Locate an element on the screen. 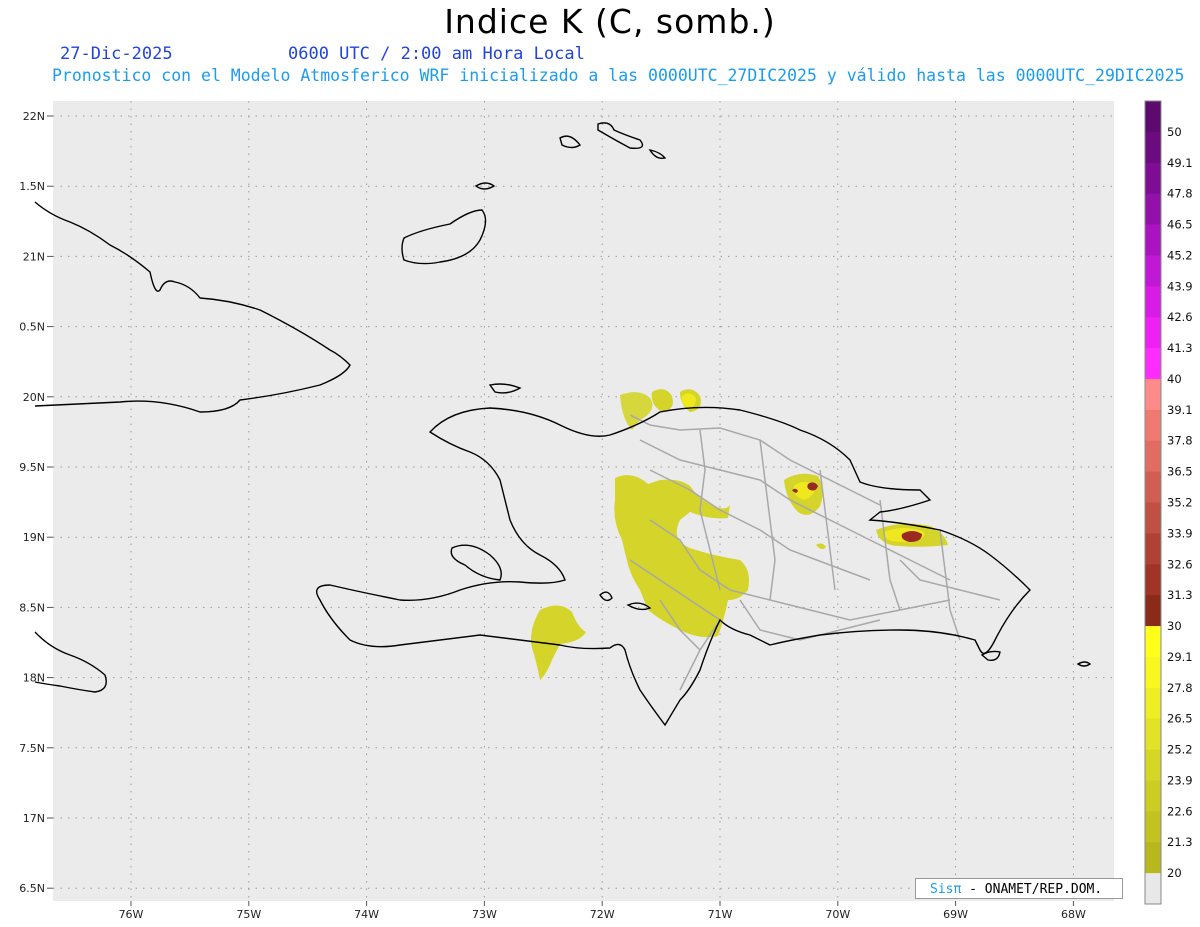 This screenshot has height=927, width=1200. colorbar-label: 32.6 is located at coordinates (1180, 564).